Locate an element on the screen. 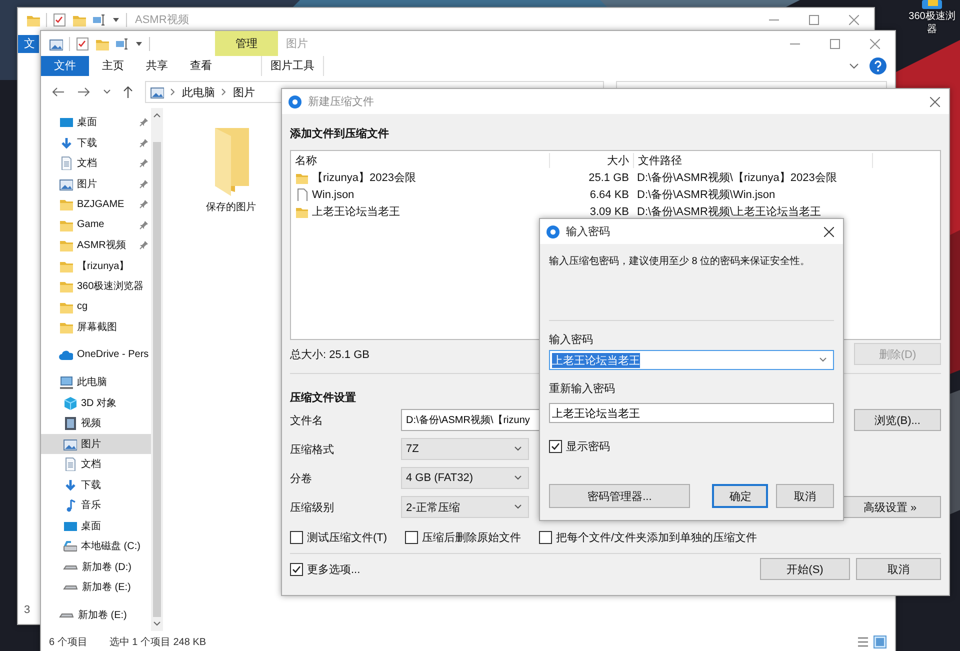  table-cell-text: 3.09 KB is located at coordinates (609, 212).